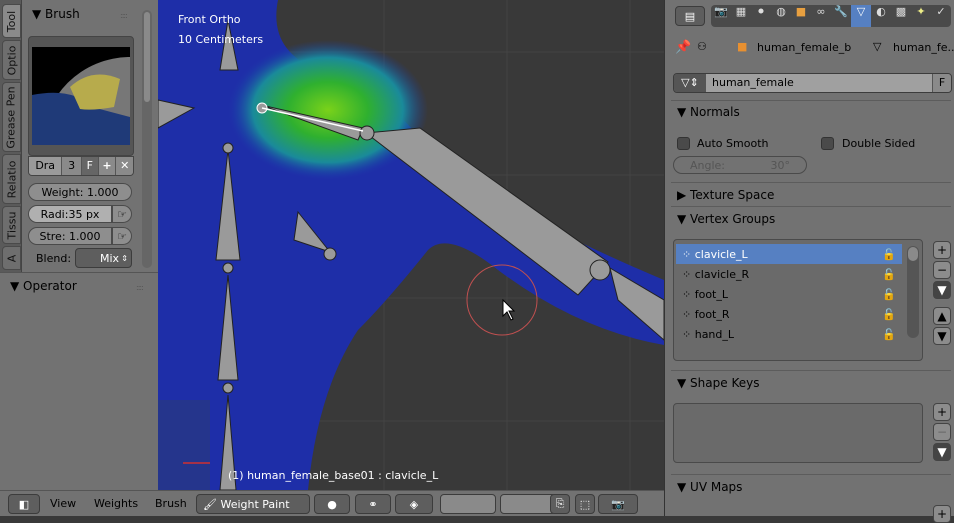  I want to click on layers-tab-icon: ▦, so click(741, 16).